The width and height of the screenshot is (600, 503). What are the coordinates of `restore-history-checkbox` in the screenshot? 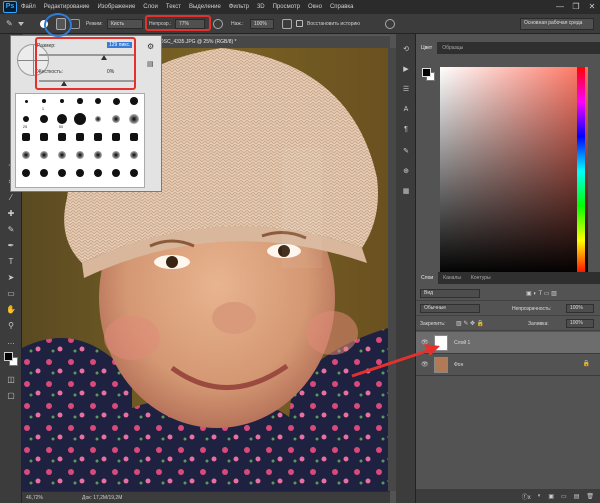 It's located at (299, 23).